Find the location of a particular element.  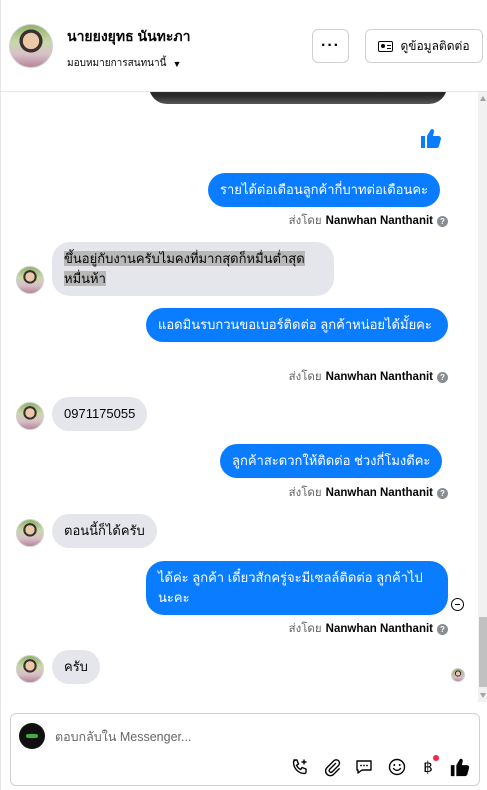

scroll-down-arrow-icon is located at coordinates (483, 695).